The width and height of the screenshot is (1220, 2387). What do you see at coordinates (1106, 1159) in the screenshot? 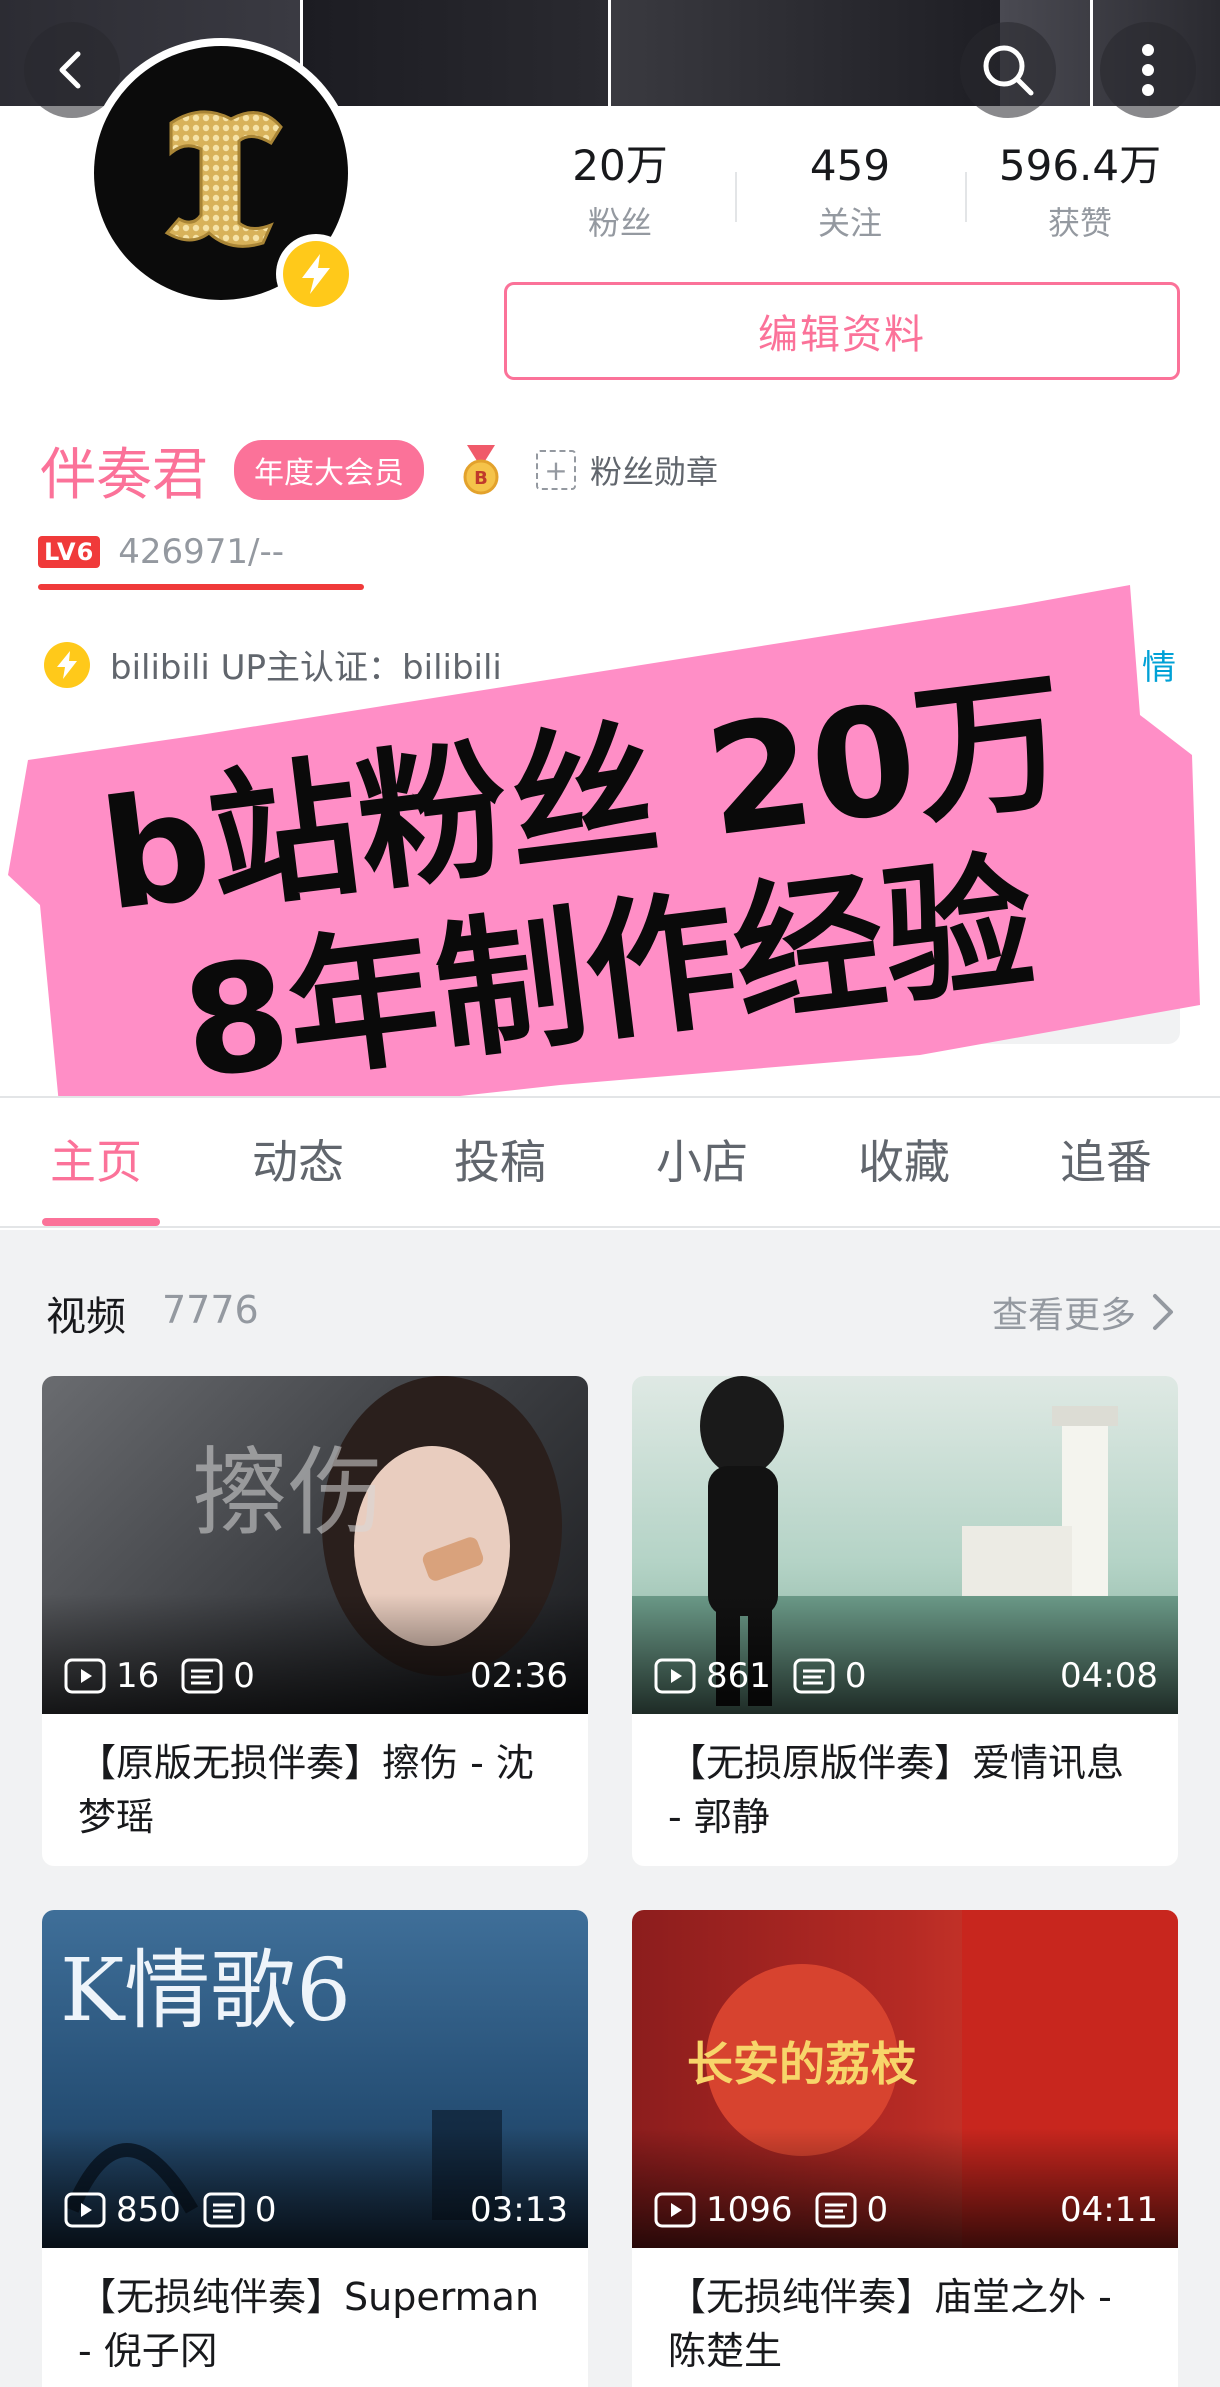
I see `tab-bangumi: 追番` at bounding box center [1106, 1159].